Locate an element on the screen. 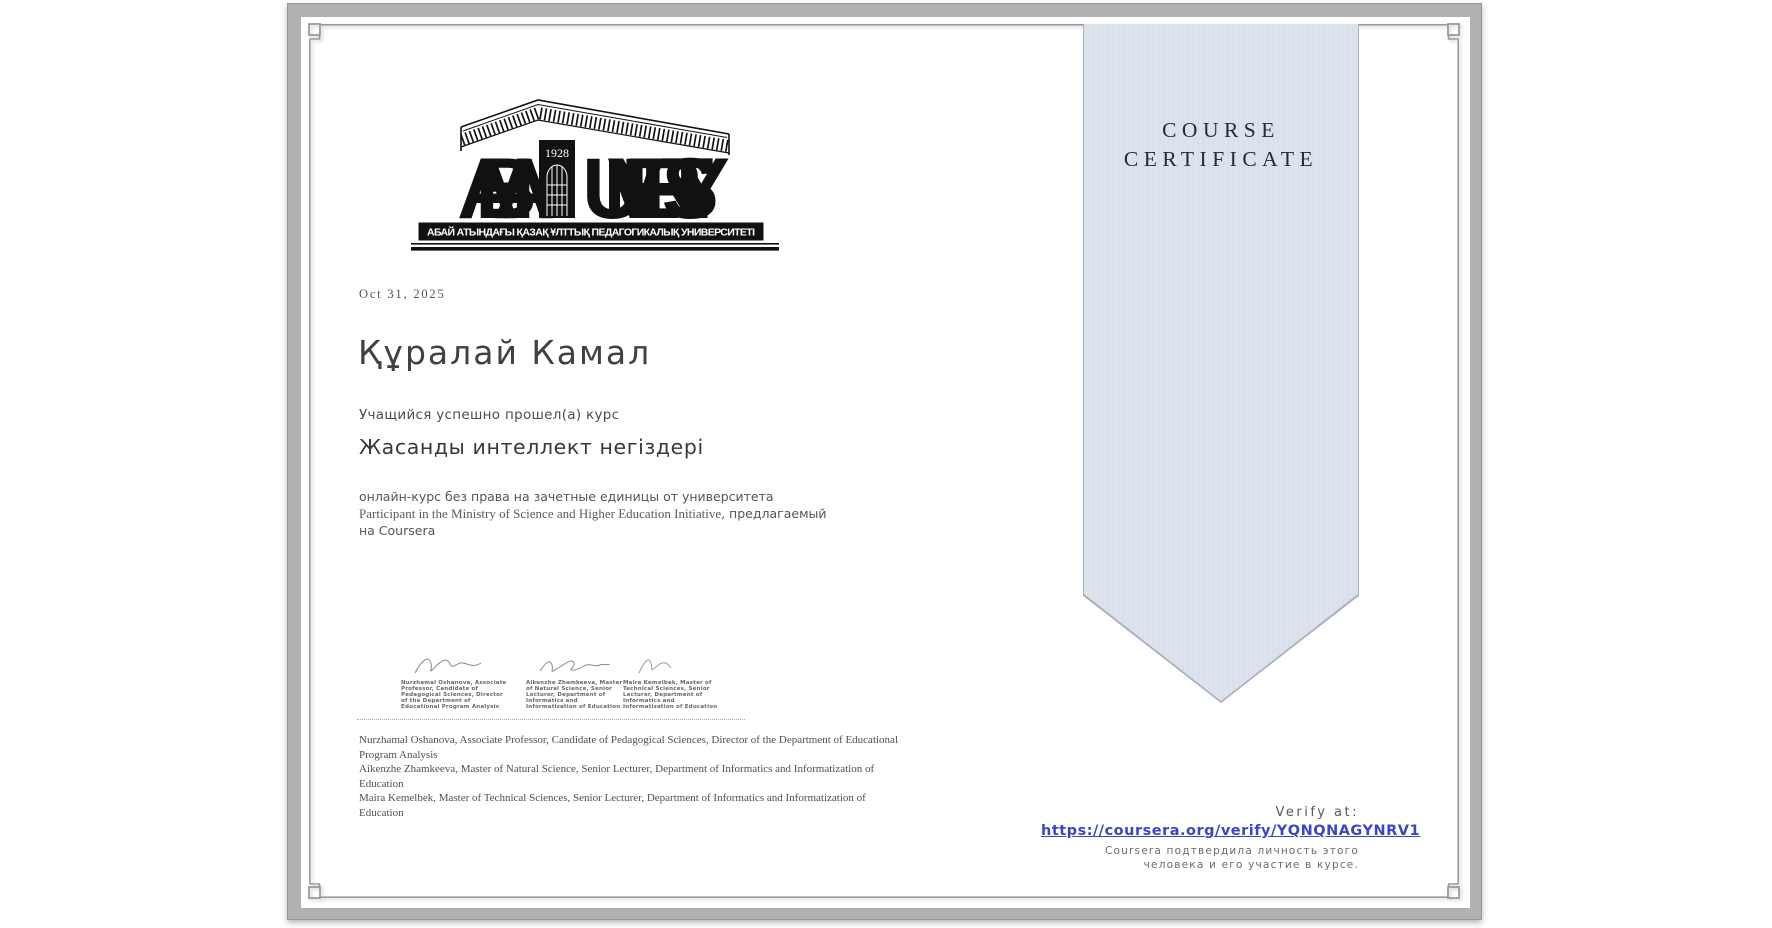 Image resolution: width=1772 pixels, height=928 pixels. ribbon-title-line1: COURSE is located at coordinates (1221, 130).